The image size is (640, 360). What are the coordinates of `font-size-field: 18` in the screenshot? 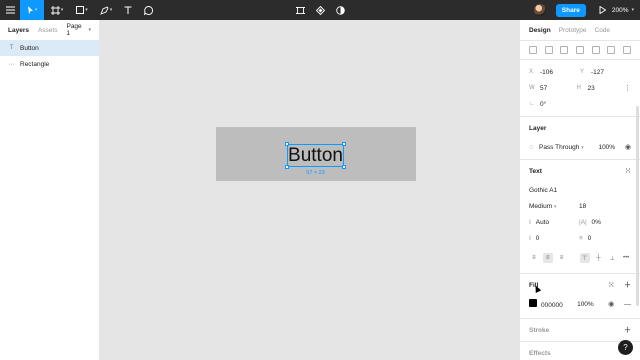 It's located at (605, 206).